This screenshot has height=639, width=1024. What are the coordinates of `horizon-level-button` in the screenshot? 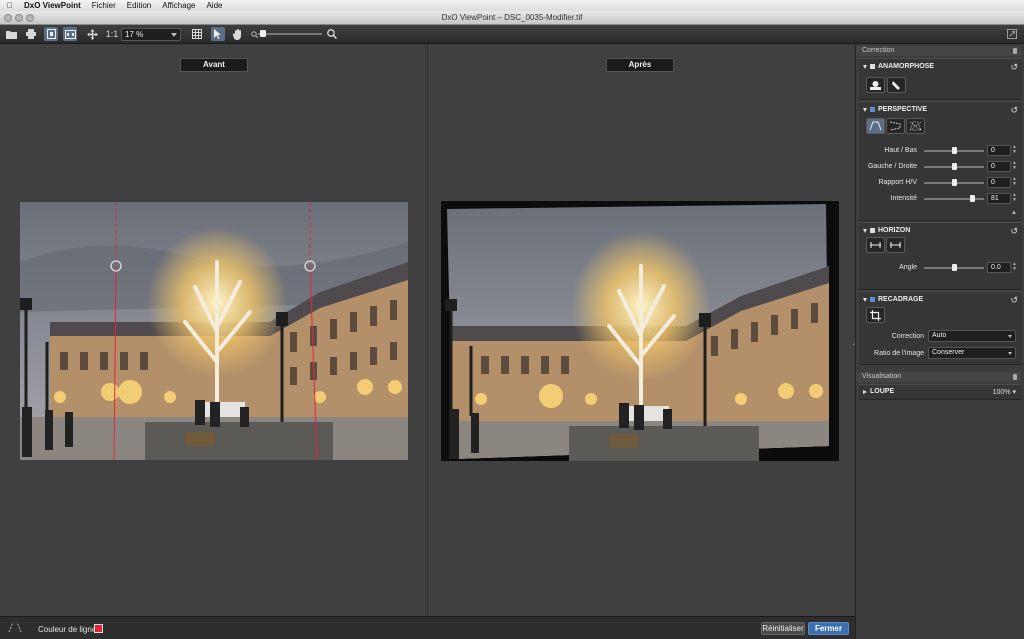 It's located at (875, 245).